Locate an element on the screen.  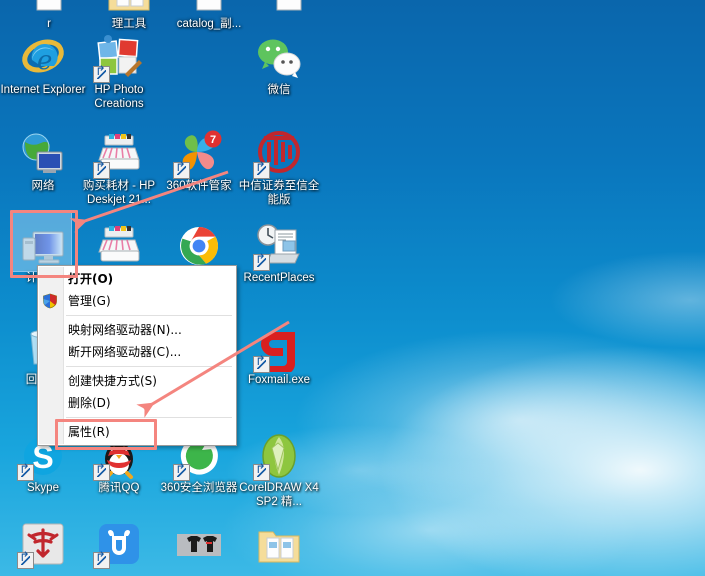
desktop-icon-partial-tools: 理工具 is located at coordinates (129, 16).